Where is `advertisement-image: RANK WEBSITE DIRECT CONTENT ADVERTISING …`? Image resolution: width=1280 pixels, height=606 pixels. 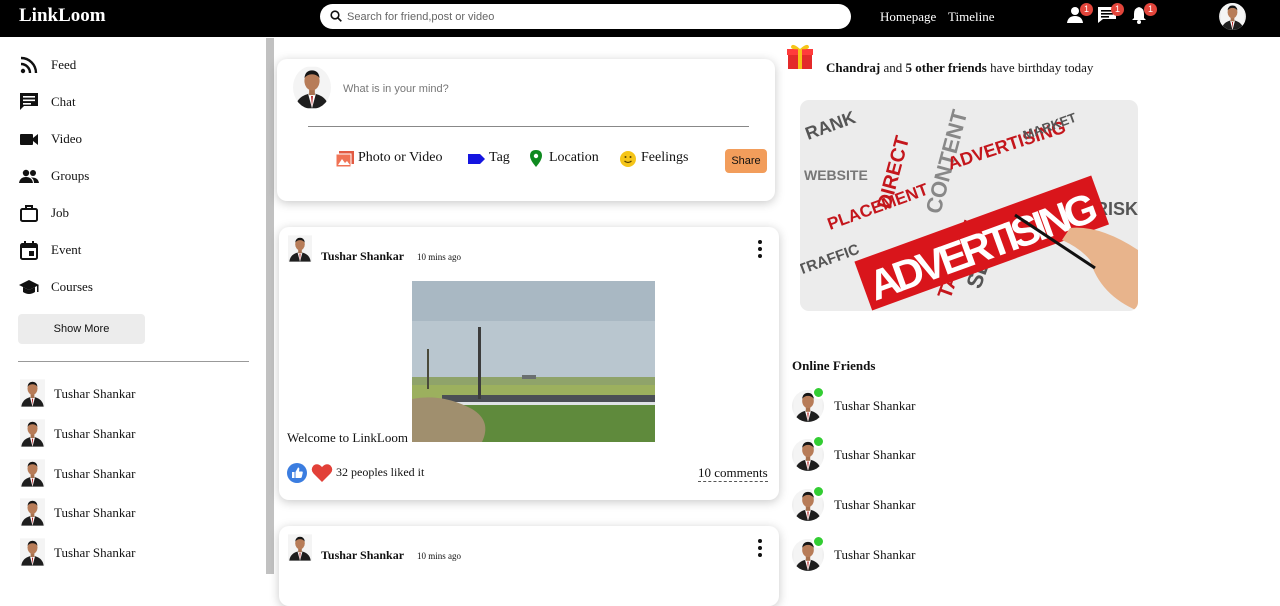 advertisement-image: RANK WEBSITE DIRECT CONTENT ADVERTISING … is located at coordinates (969, 205).